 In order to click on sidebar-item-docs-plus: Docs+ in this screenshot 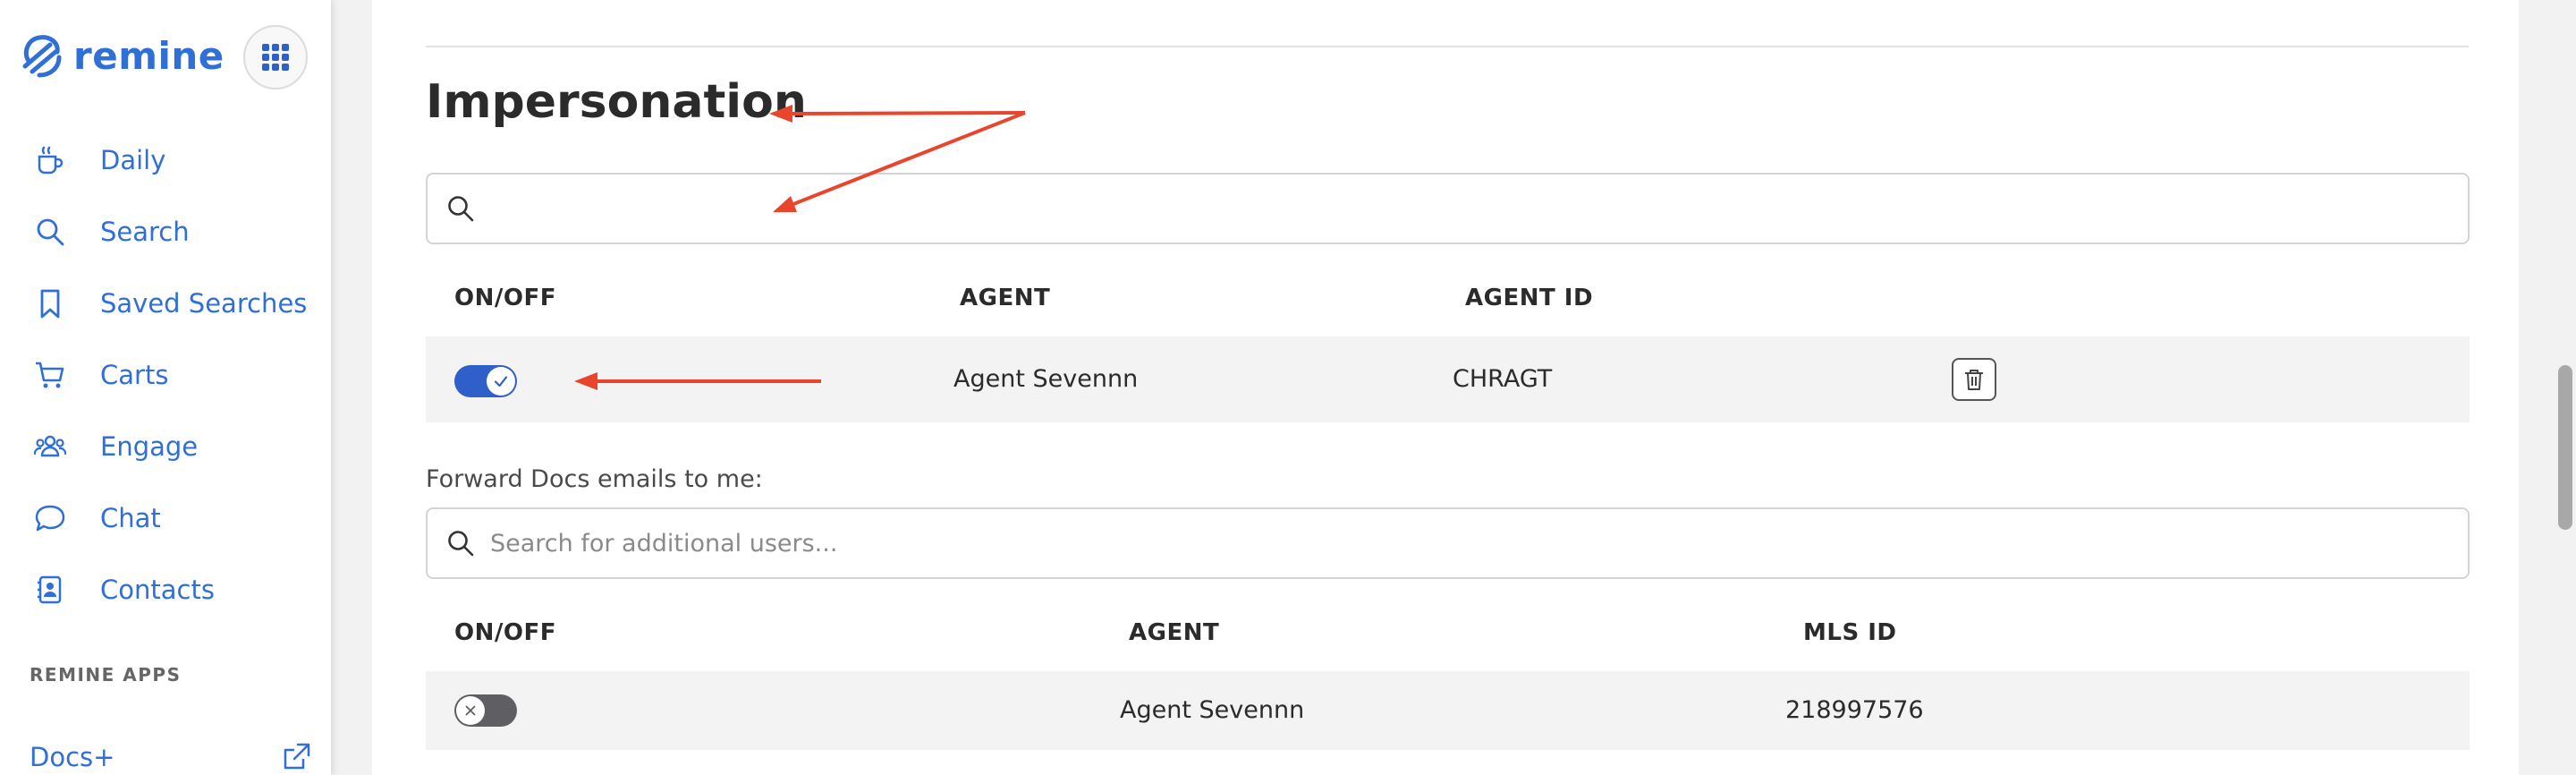, I will do `click(173, 756)`.